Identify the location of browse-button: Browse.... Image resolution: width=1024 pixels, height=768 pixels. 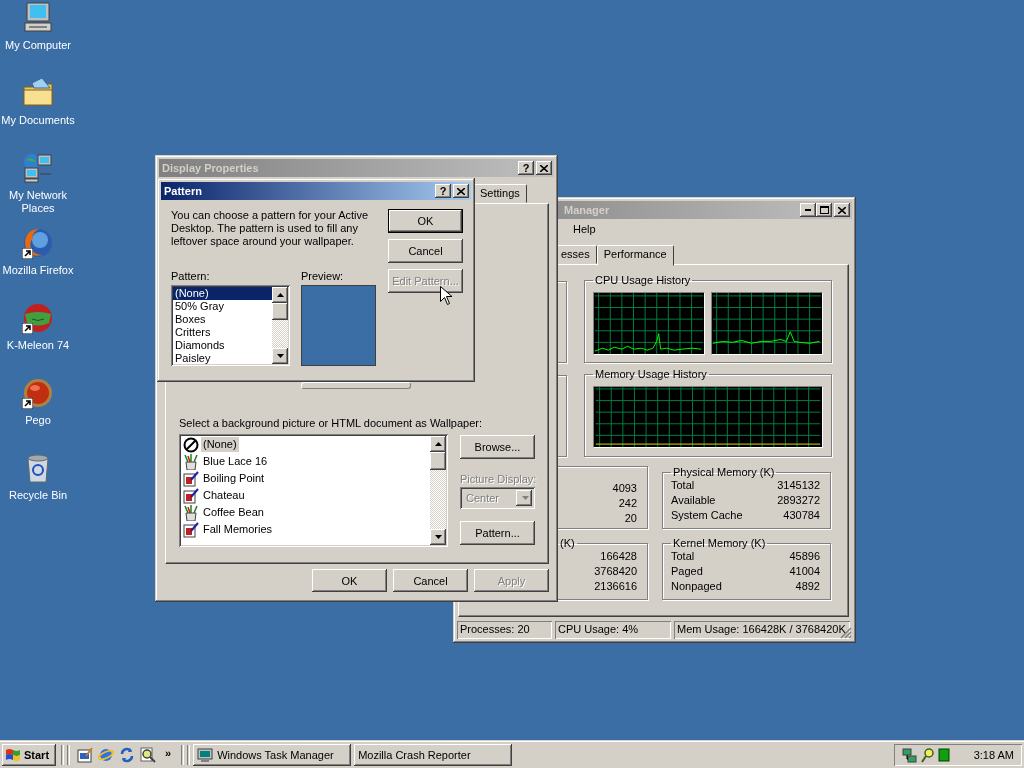
(497, 447).